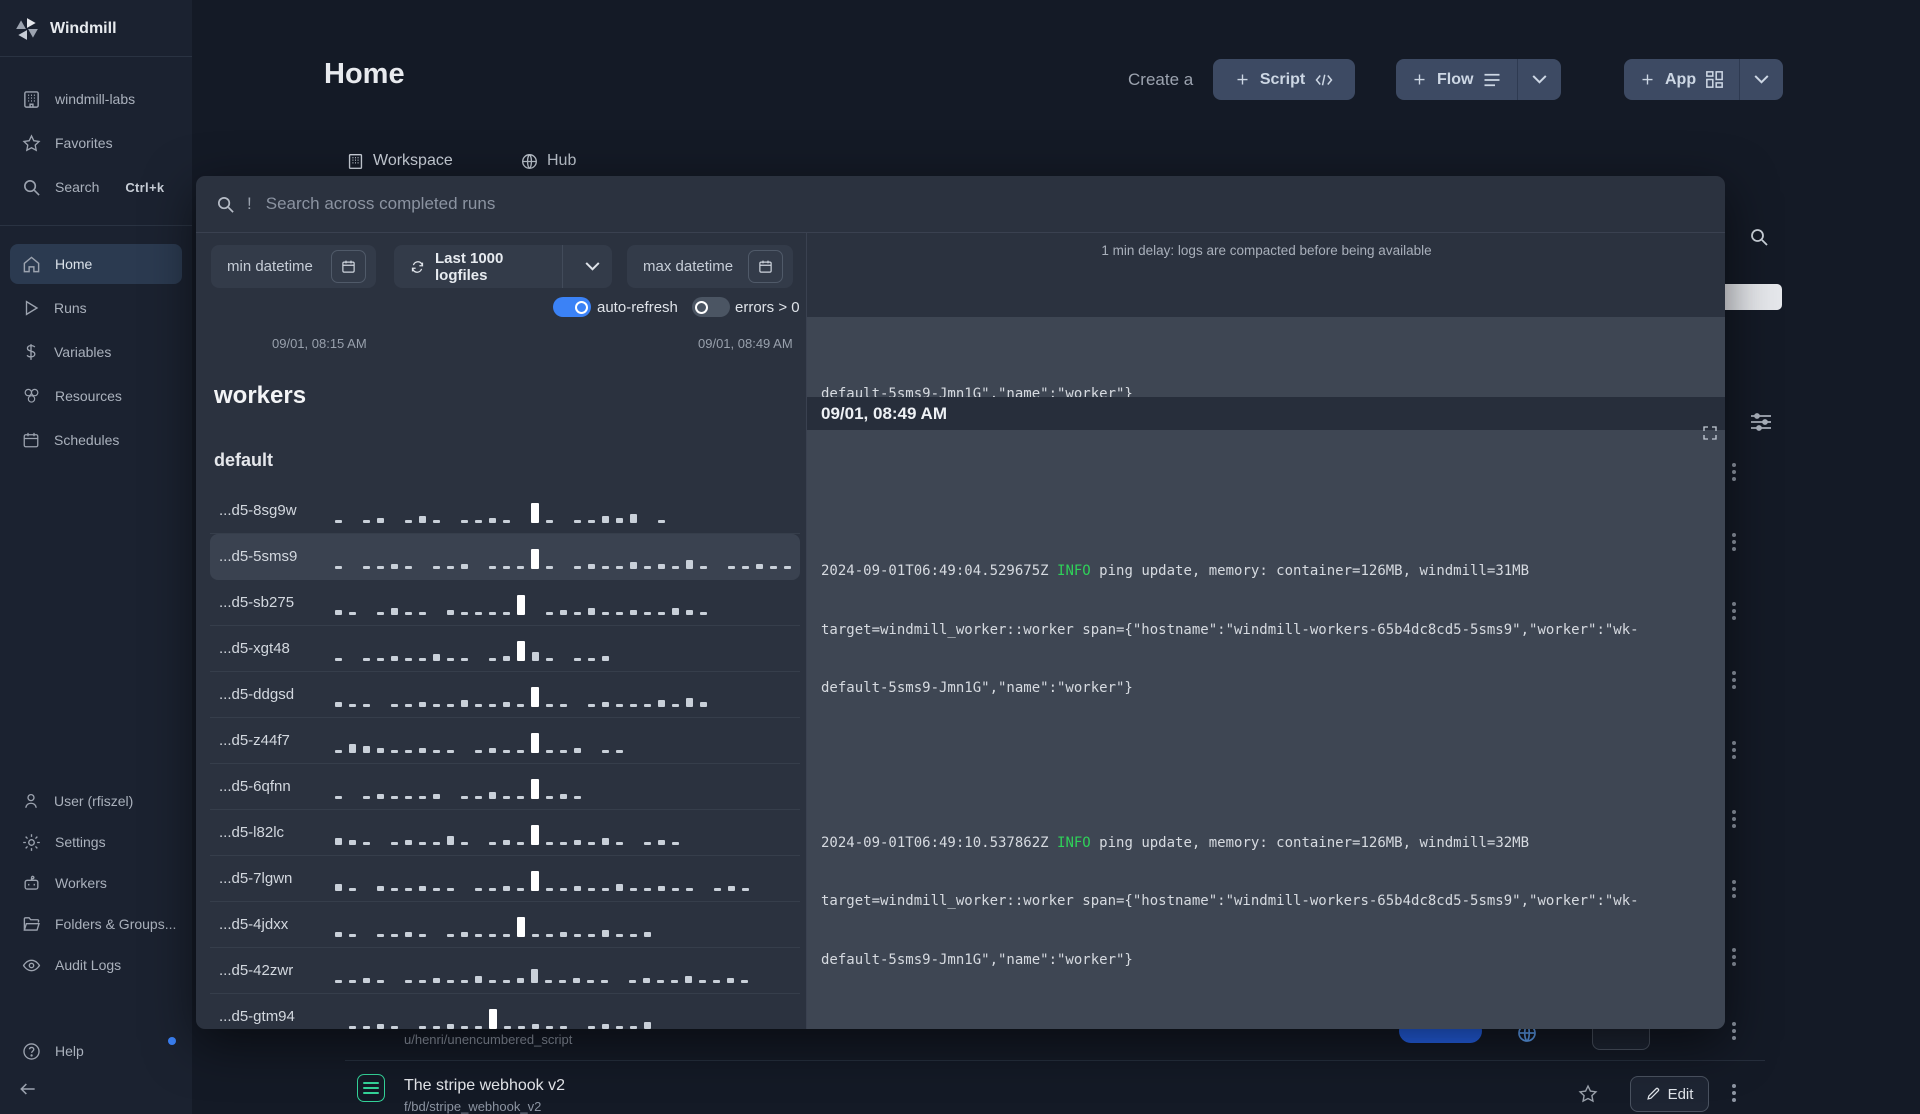 This screenshot has width=1920, height=1114. What do you see at coordinates (96, 440) in the screenshot?
I see `sidebar-item-schedules: Schedules` at bounding box center [96, 440].